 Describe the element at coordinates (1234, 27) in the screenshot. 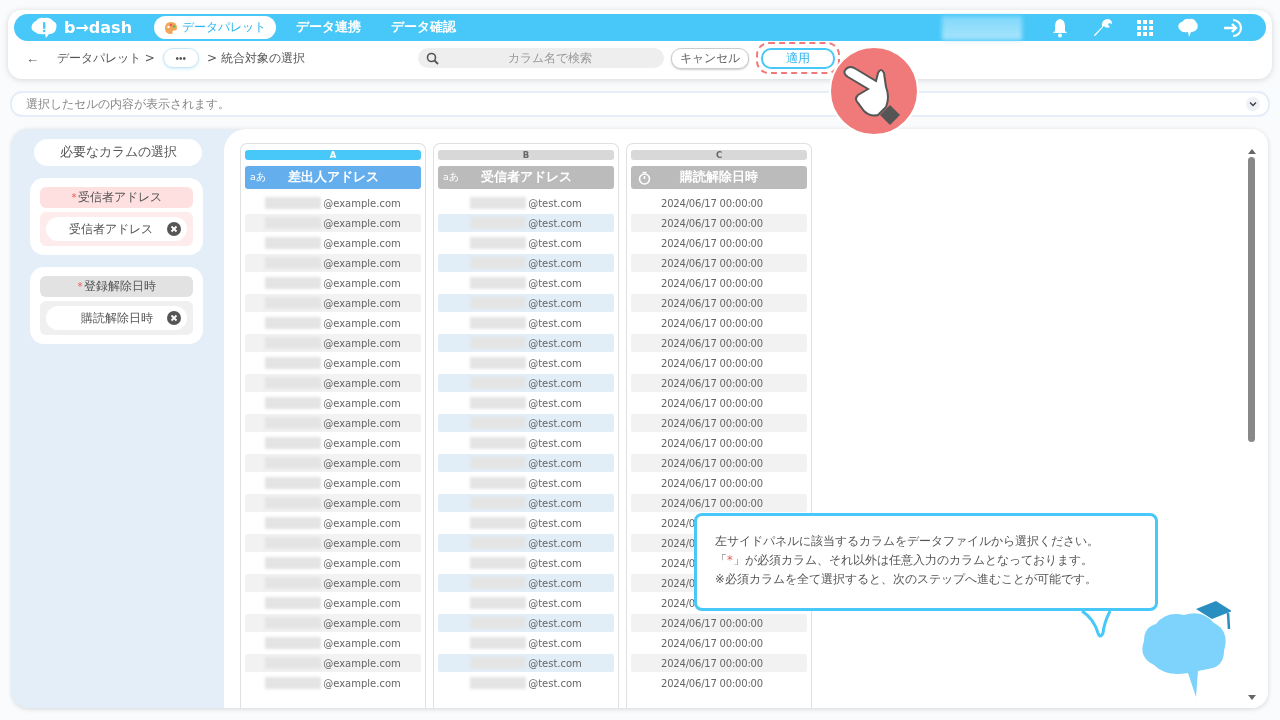

I see `logout-icon` at that location.